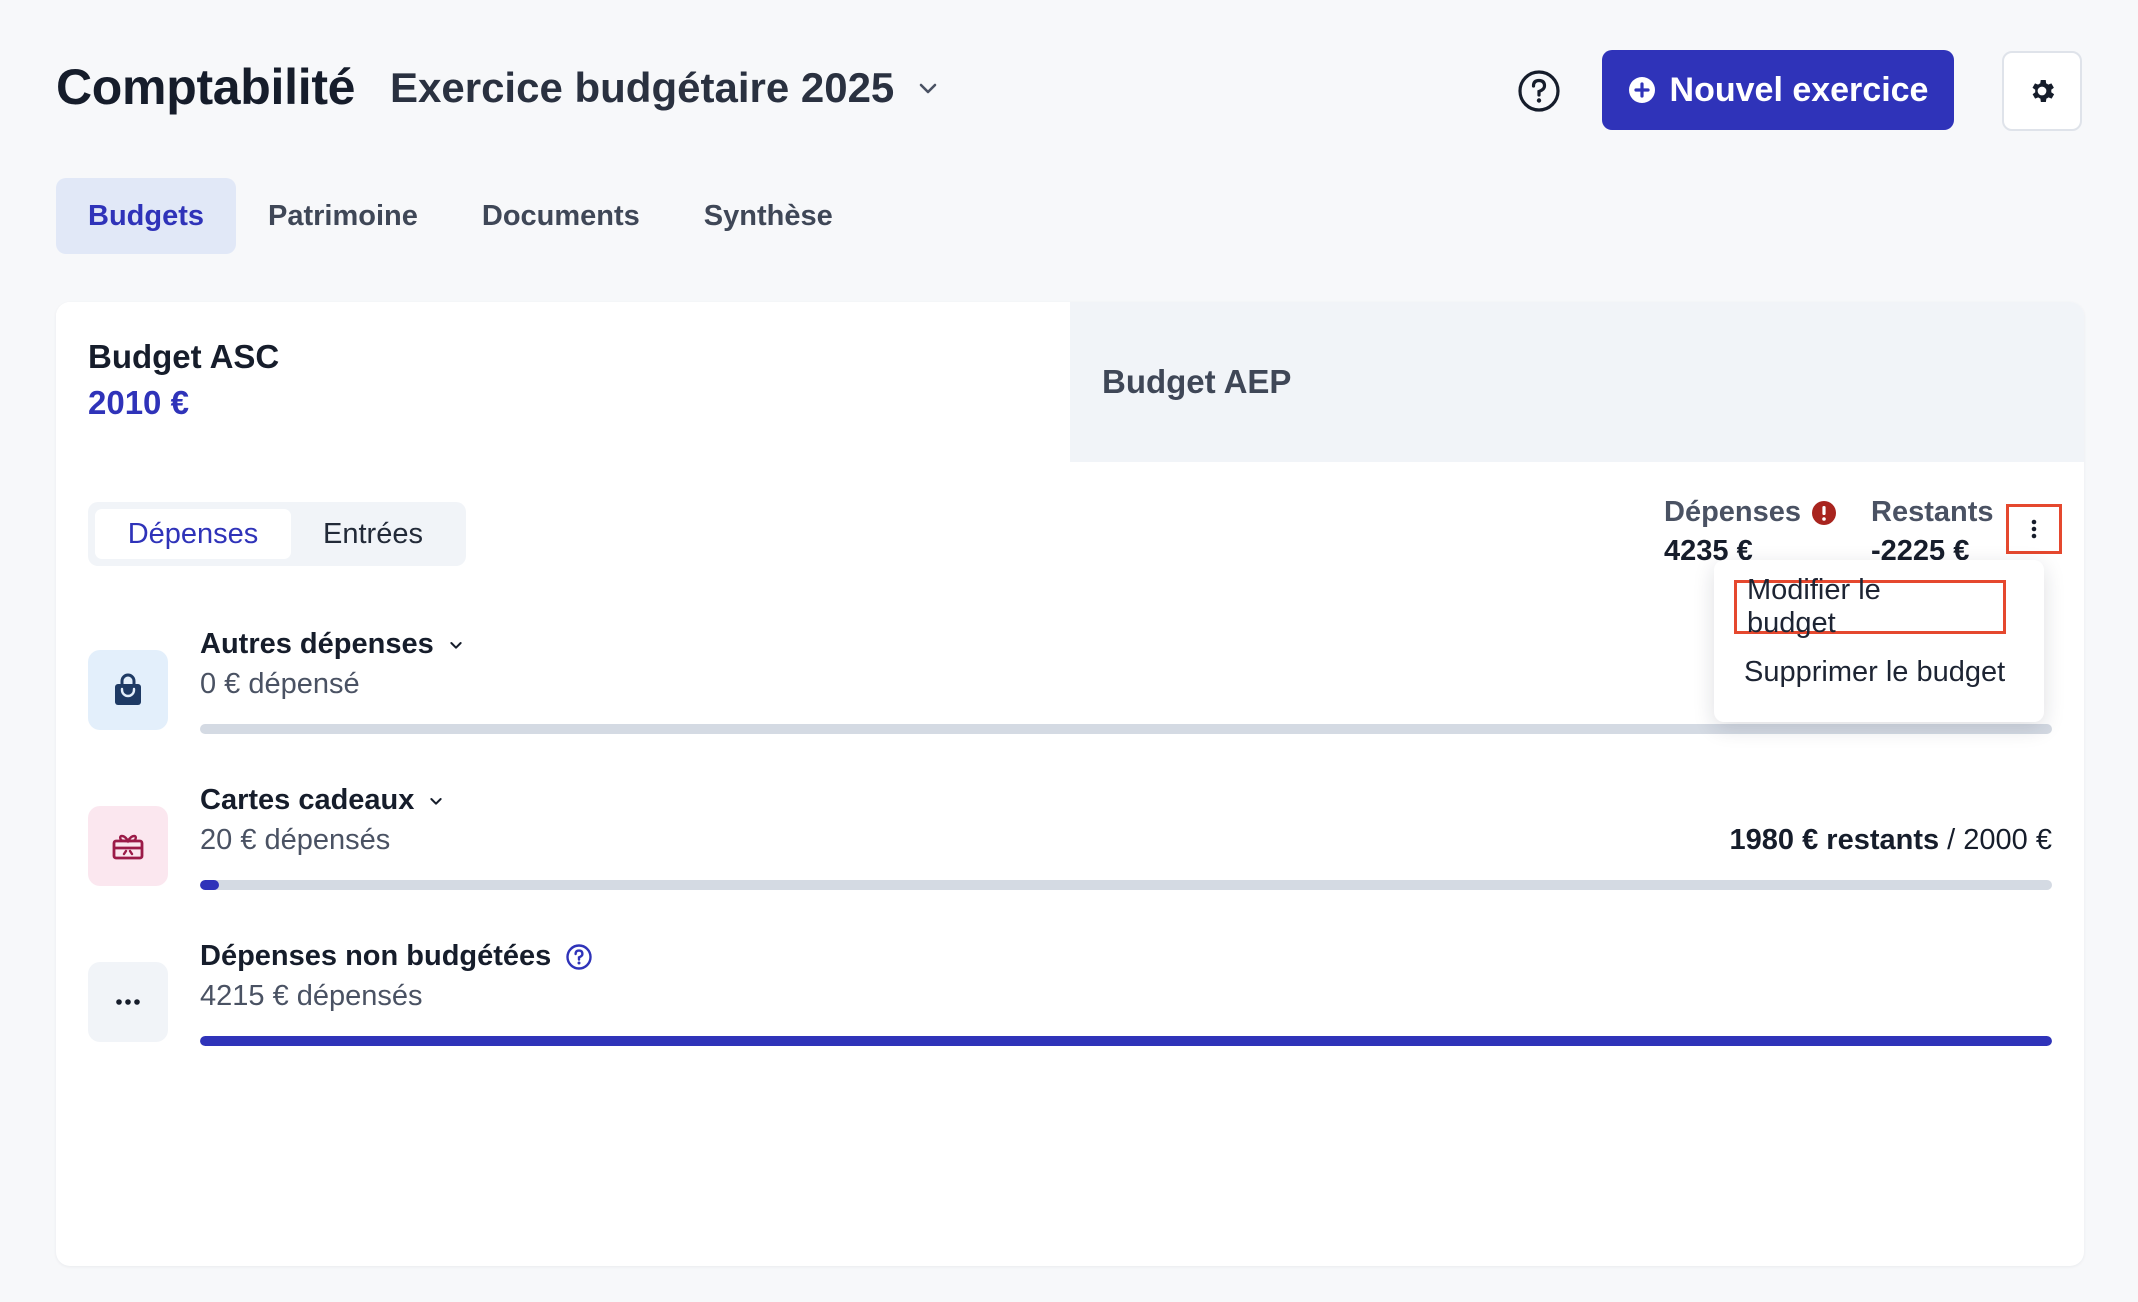 This screenshot has width=2138, height=1302. I want to click on category-title-text: Dépenses non budgétées, so click(376, 956).